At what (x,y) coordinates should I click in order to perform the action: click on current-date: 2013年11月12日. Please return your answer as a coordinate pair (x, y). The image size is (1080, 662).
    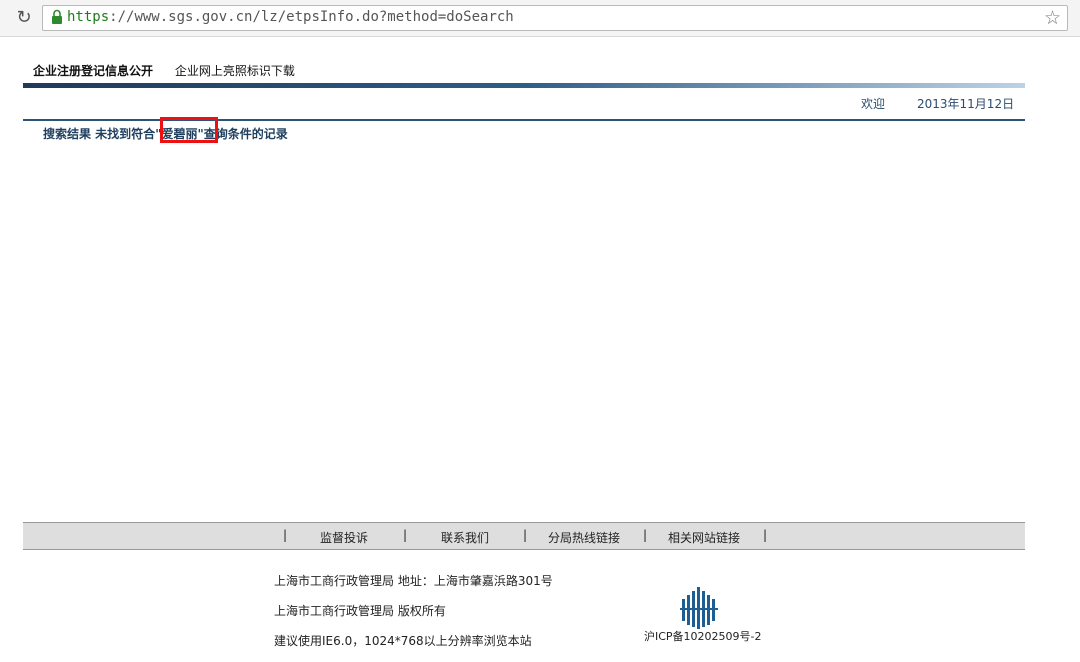
    Looking at the image, I should click on (966, 104).